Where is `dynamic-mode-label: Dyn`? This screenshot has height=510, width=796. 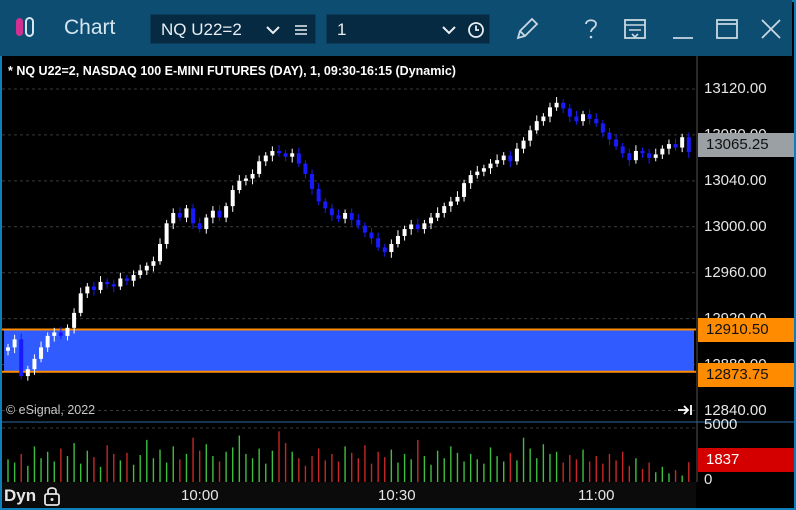 dynamic-mode-label: Dyn is located at coordinates (20, 496).